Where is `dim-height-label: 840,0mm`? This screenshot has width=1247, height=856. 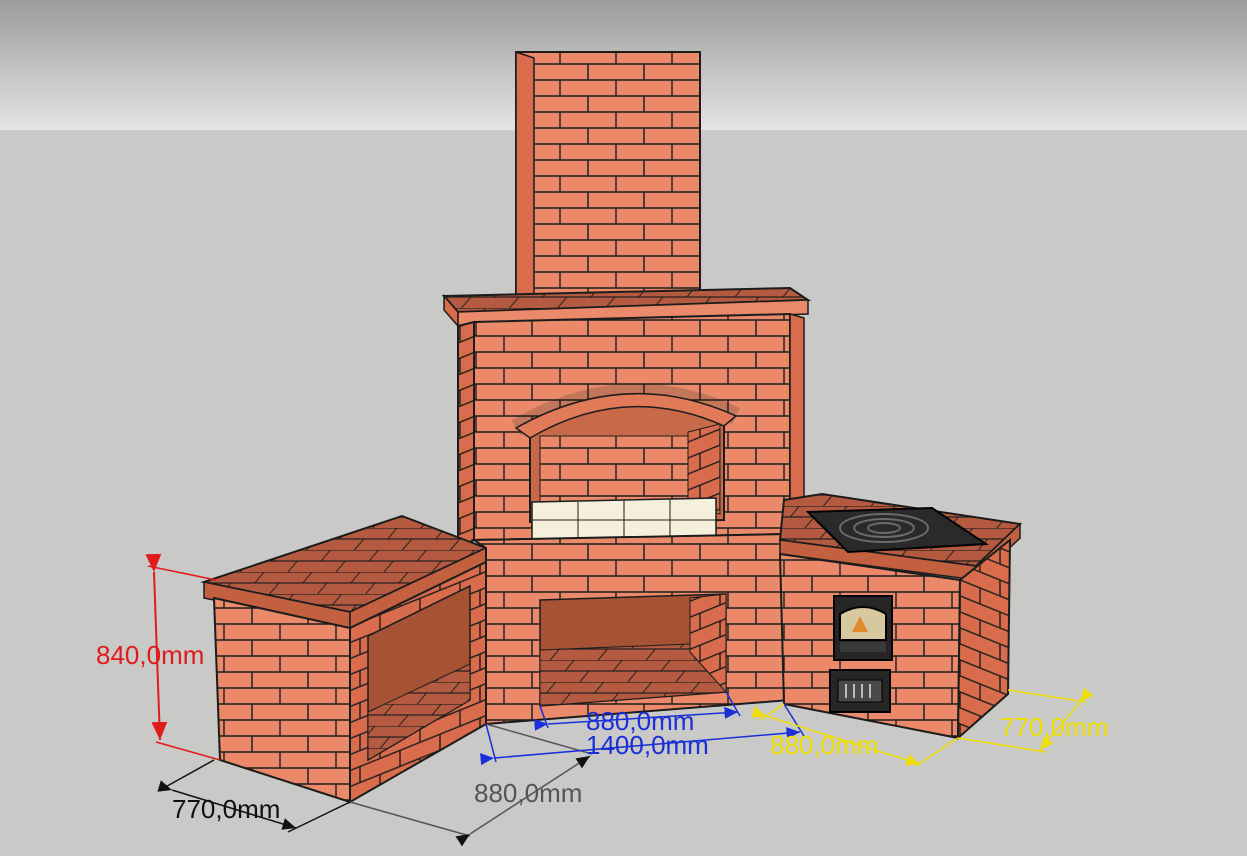
dim-height-label: 840,0mm is located at coordinates (150, 655).